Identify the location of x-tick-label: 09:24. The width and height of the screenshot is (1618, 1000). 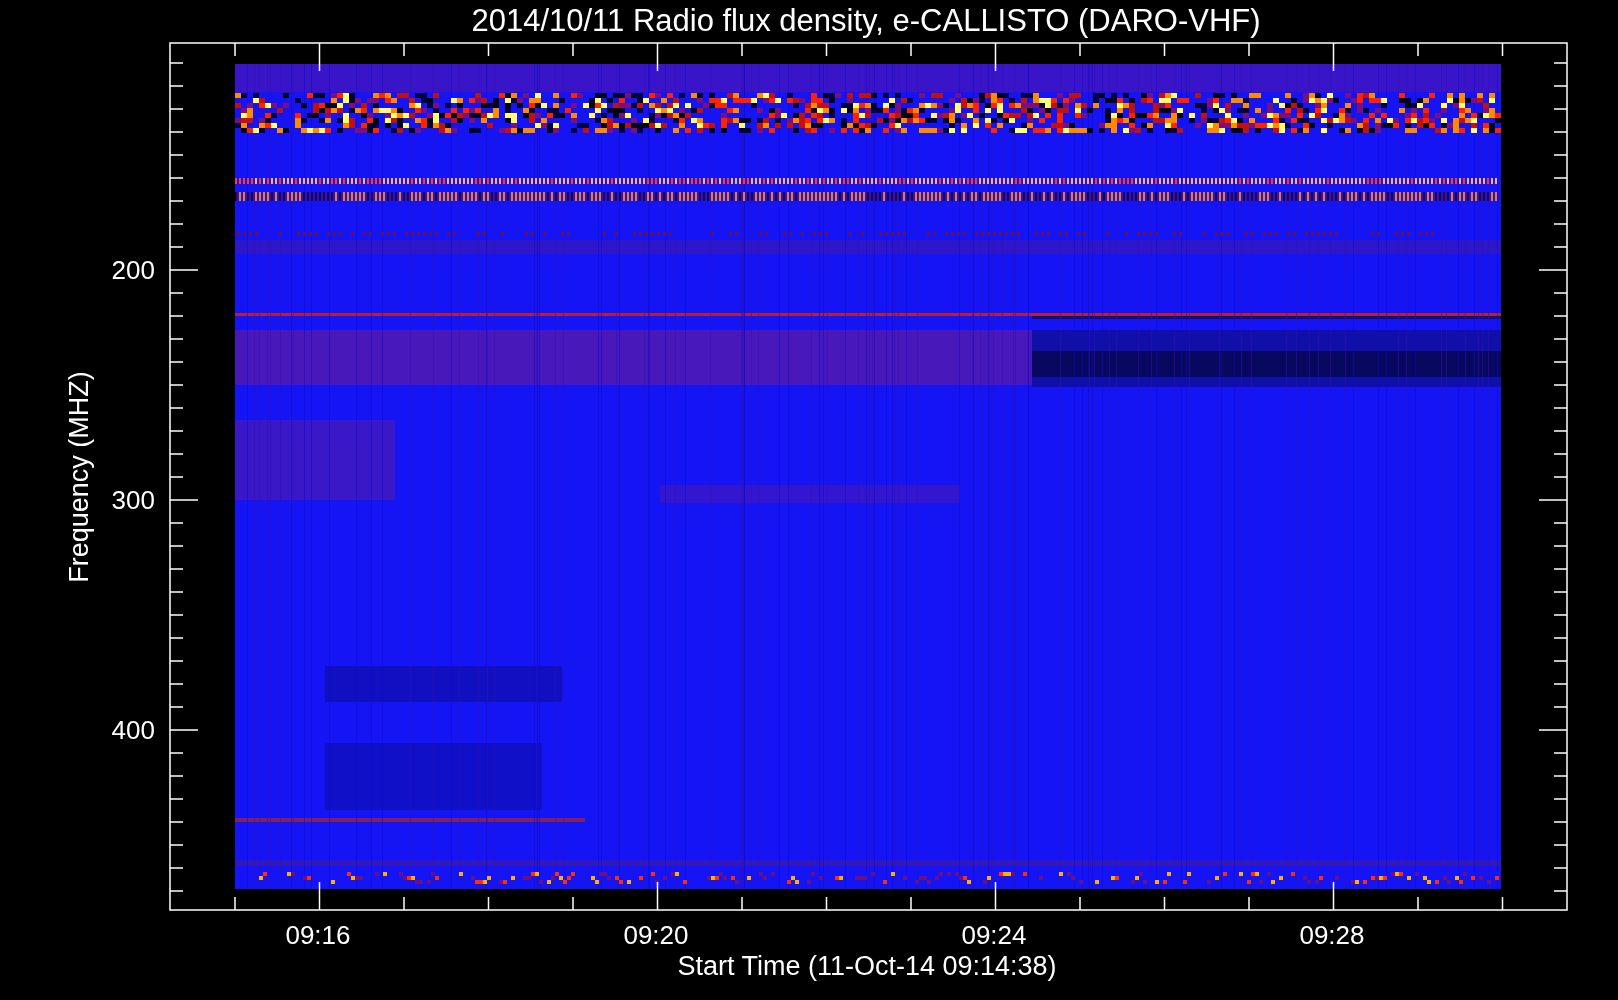
(994, 935).